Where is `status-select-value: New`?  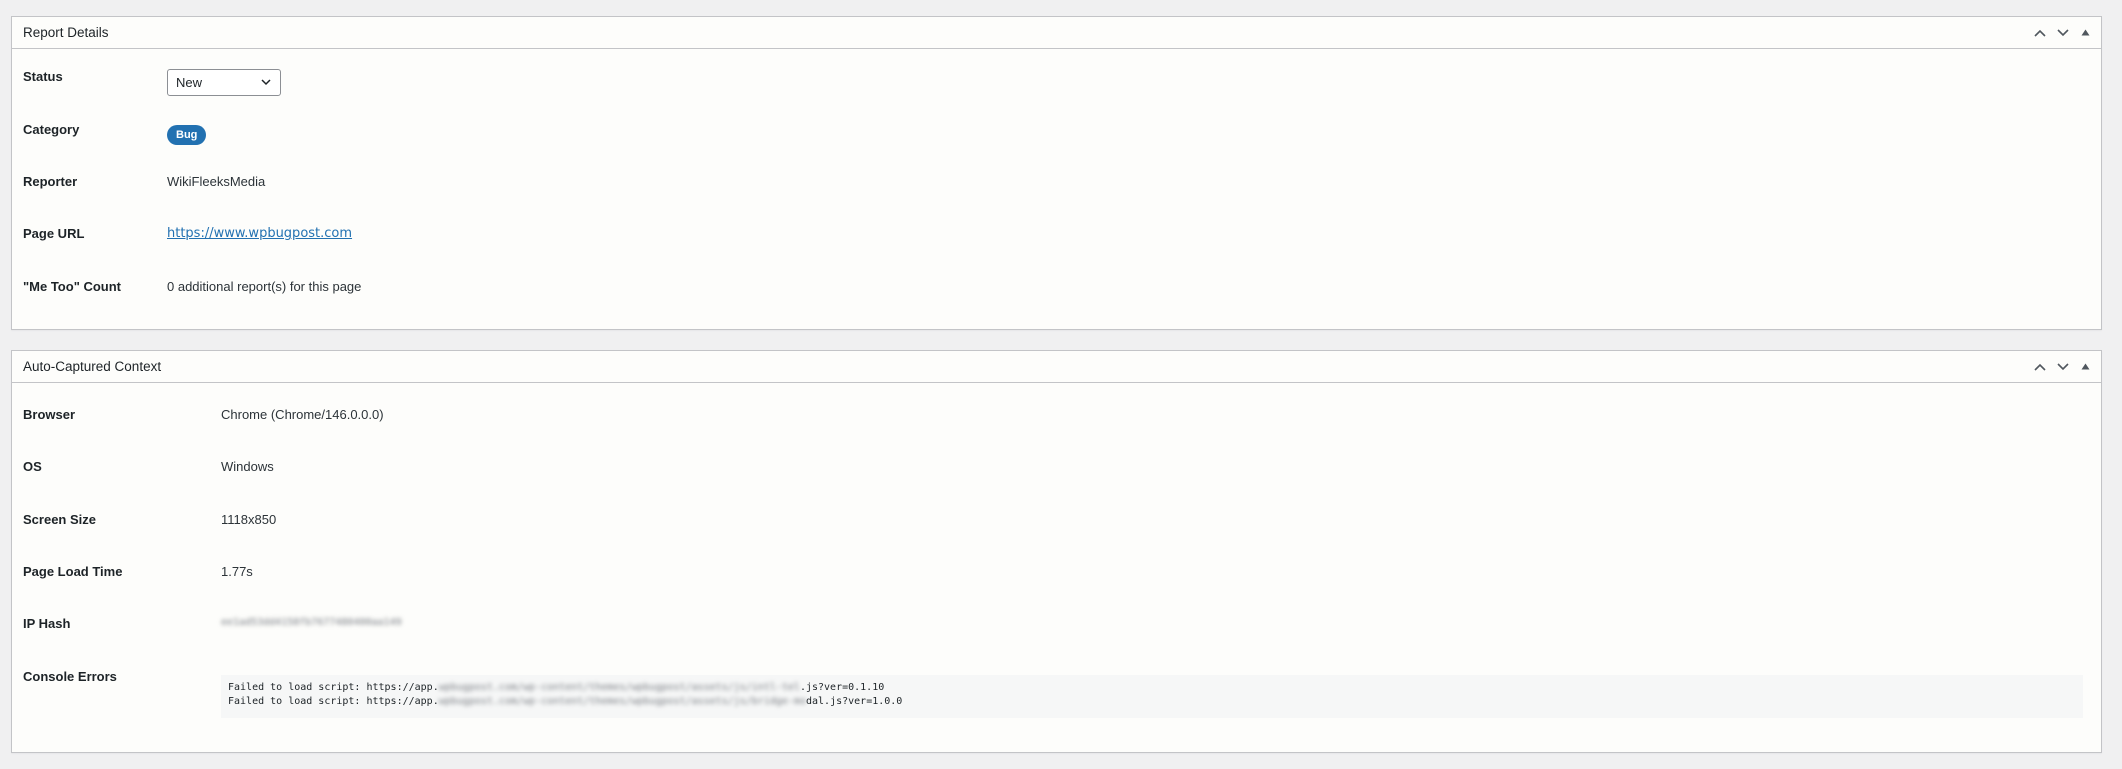
status-select-value: New is located at coordinates (189, 82).